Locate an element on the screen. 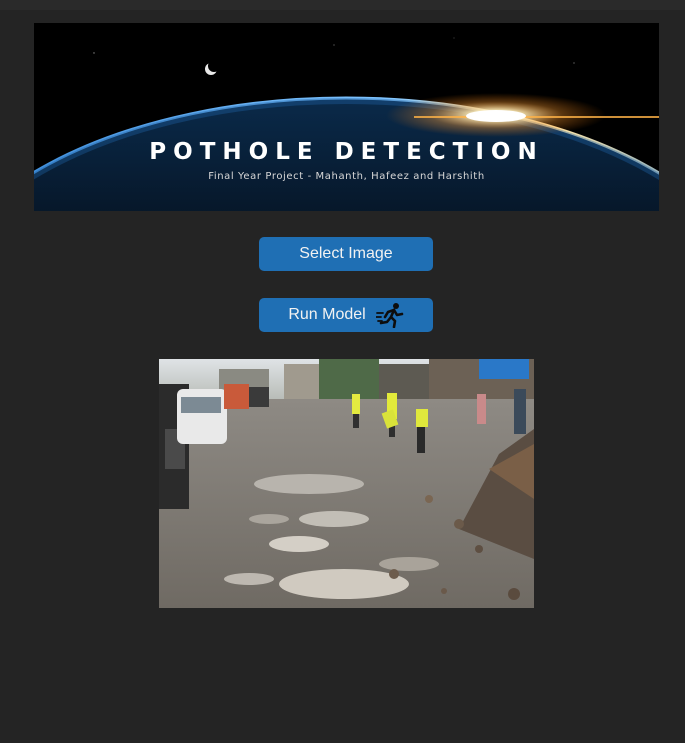  select-image-button: Select Image is located at coordinates (346, 254).